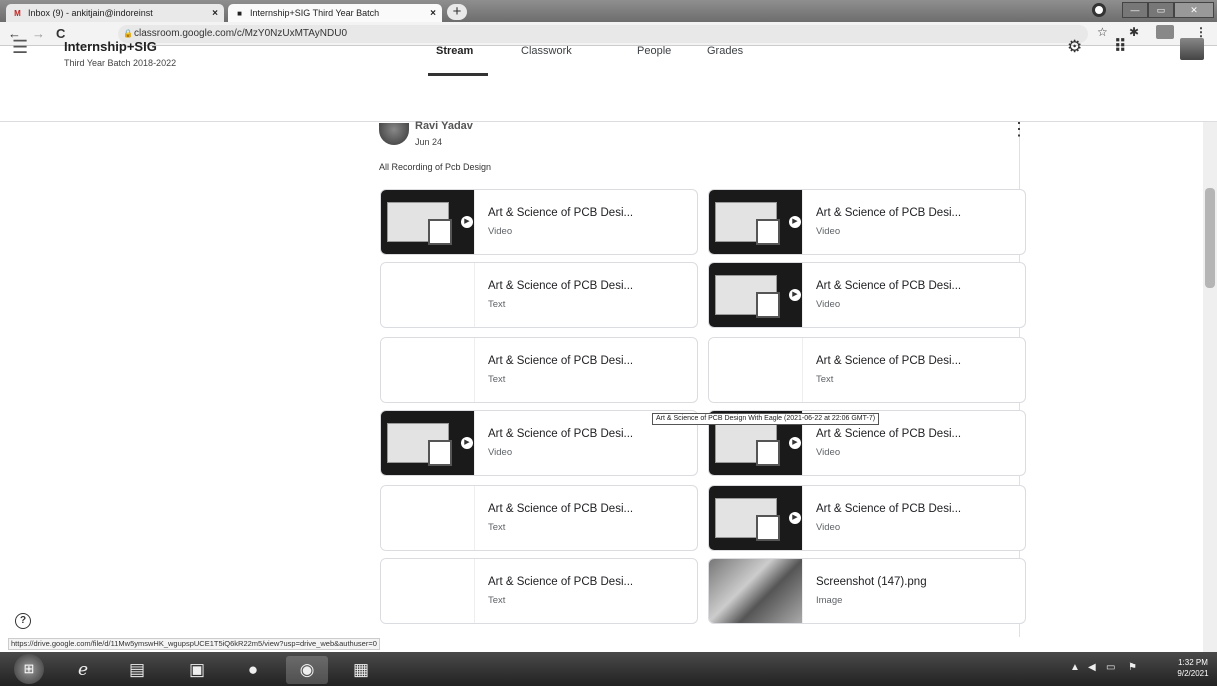 The width and height of the screenshot is (1217, 686). I want to click on tab-classwork: Classwork, so click(546, 51).